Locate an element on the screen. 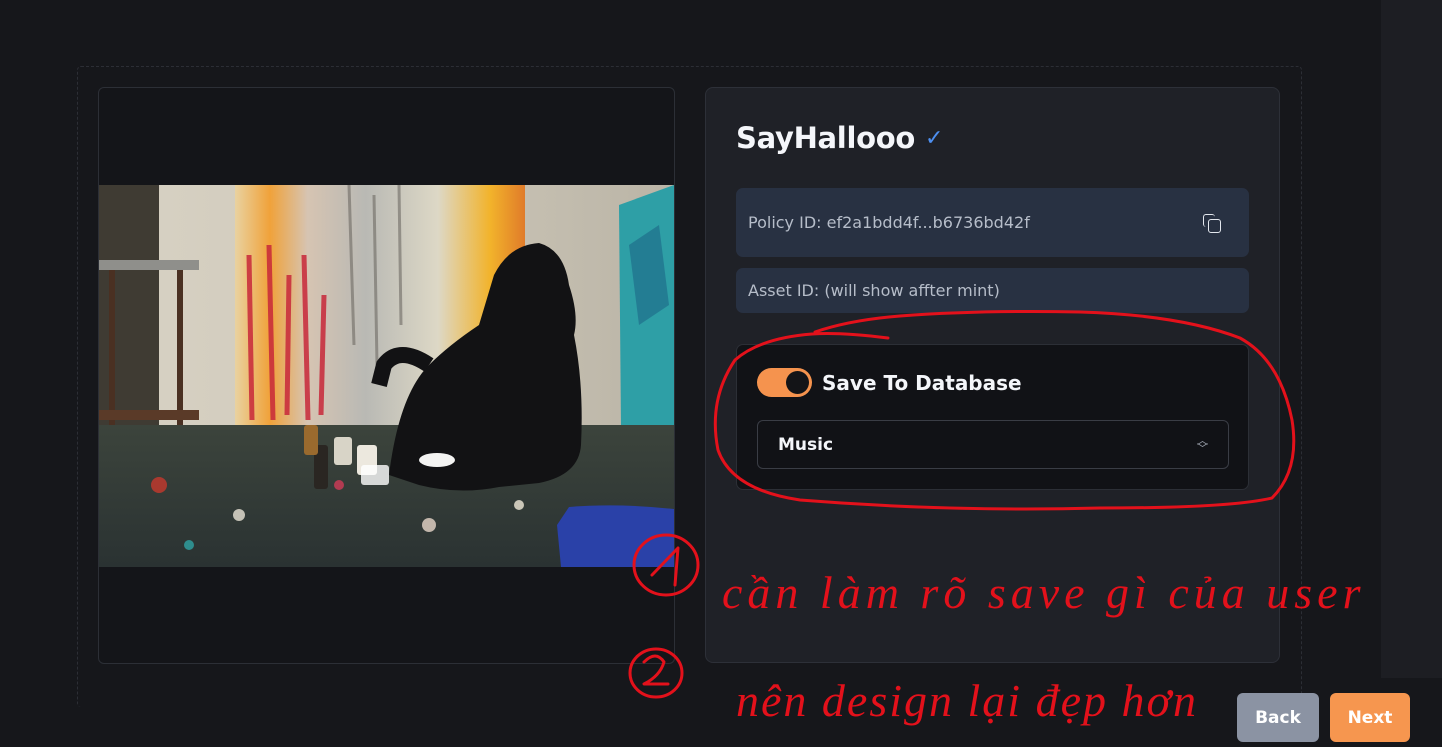  toggle-knob is located at coordinates (797, 382).